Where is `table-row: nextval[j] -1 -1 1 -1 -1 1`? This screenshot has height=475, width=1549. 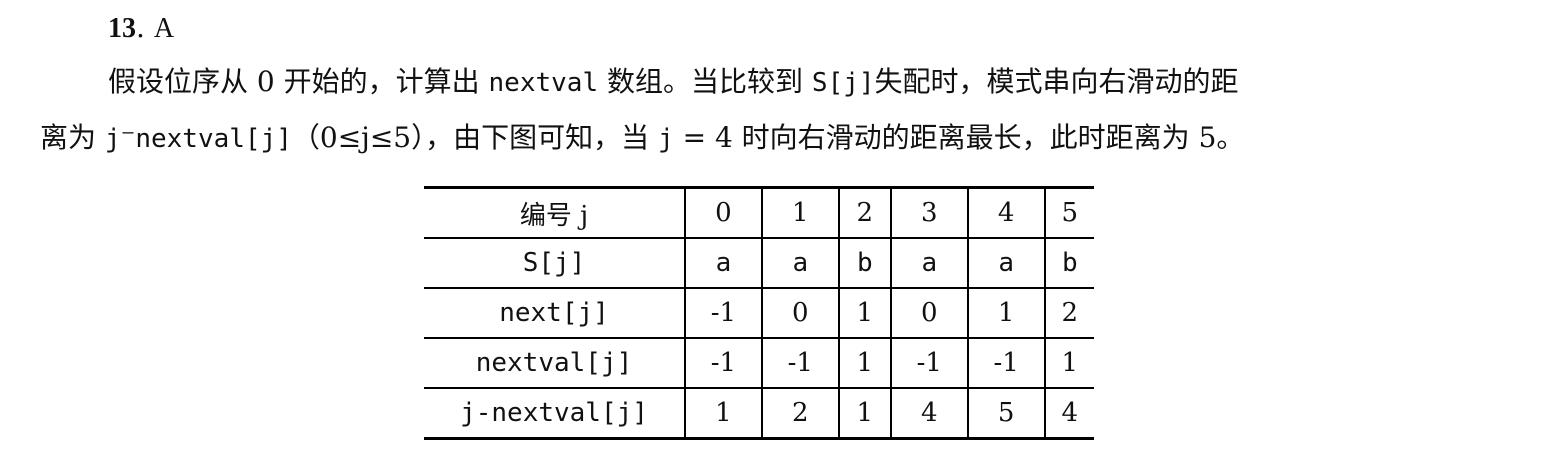 table-row: nextval[j] -1 -1 1 -1 -1 1 is located at coordinates (759, 362).